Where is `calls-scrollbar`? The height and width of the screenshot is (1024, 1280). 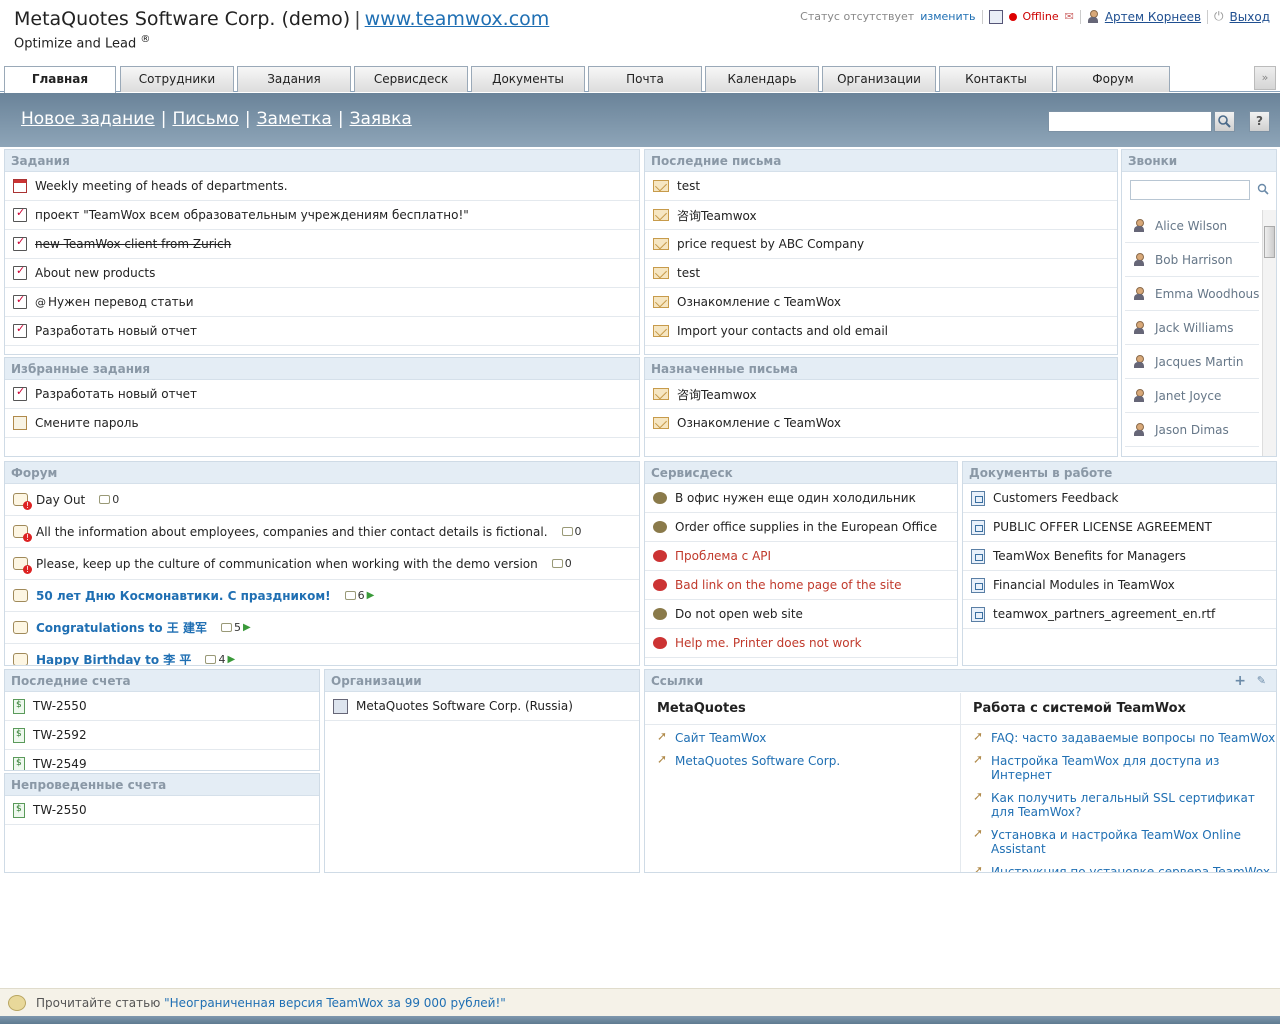
calls-scrollbar is located at coordinates (1269, 333).